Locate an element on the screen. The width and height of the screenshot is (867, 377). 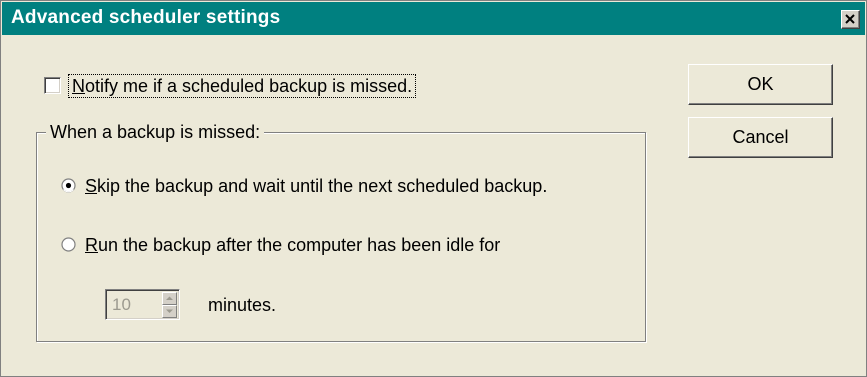
idle-minutes-spinner: 10 is located at coordinates (142, 304).